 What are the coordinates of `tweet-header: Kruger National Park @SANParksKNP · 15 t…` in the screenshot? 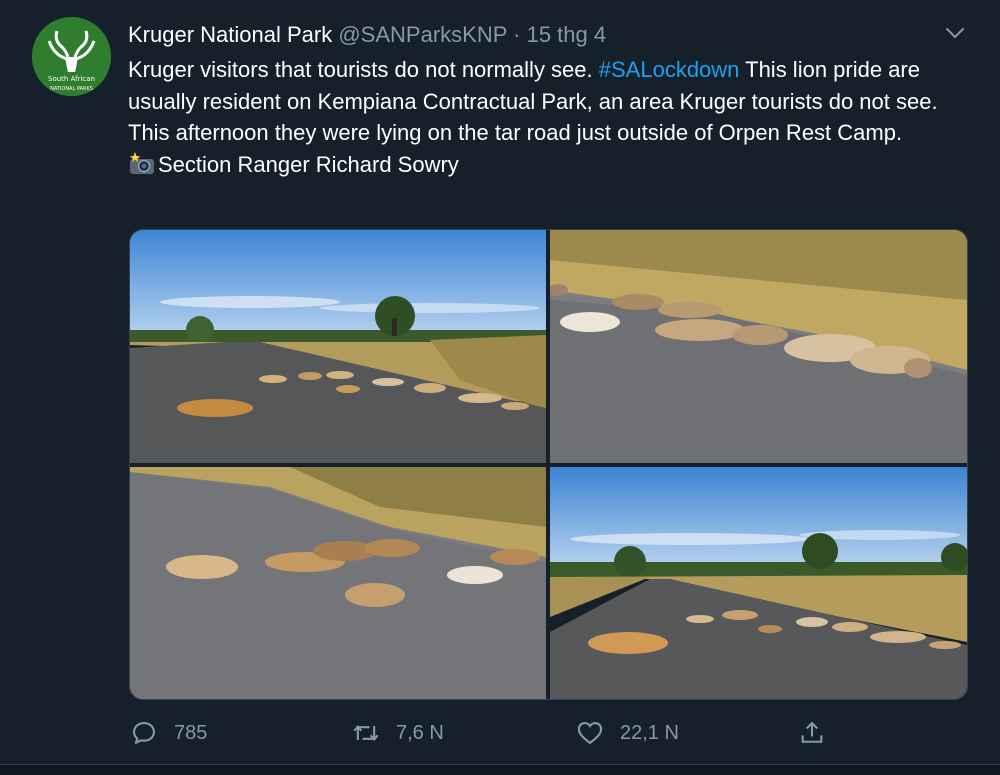 It's located at (367, 35).